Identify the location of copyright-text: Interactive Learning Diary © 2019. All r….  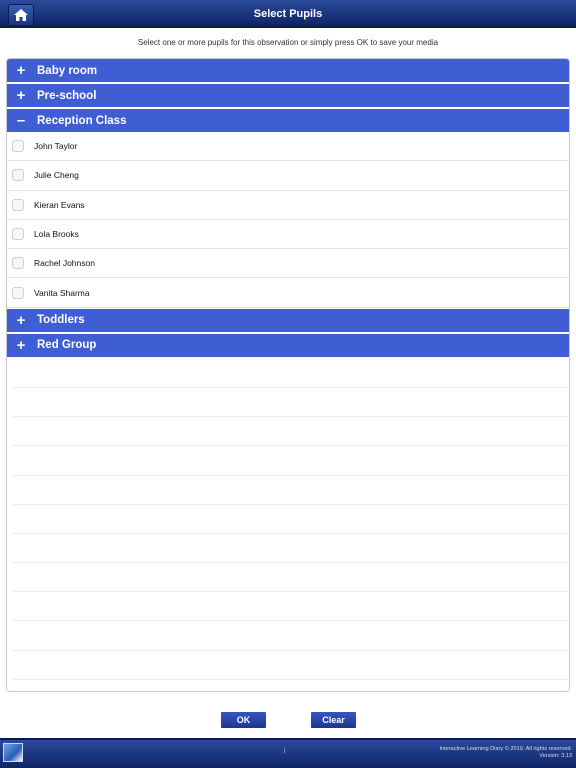
(505, 749).